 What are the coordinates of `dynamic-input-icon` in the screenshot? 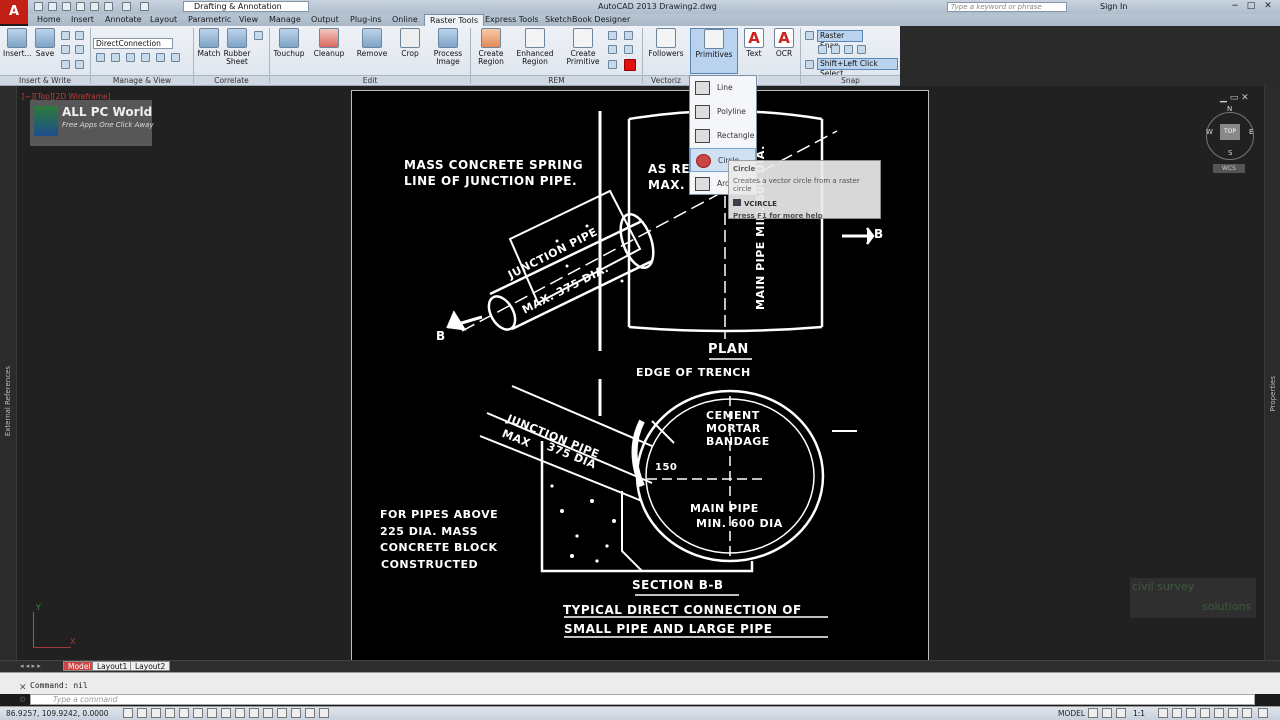 It's located at (254, 713).